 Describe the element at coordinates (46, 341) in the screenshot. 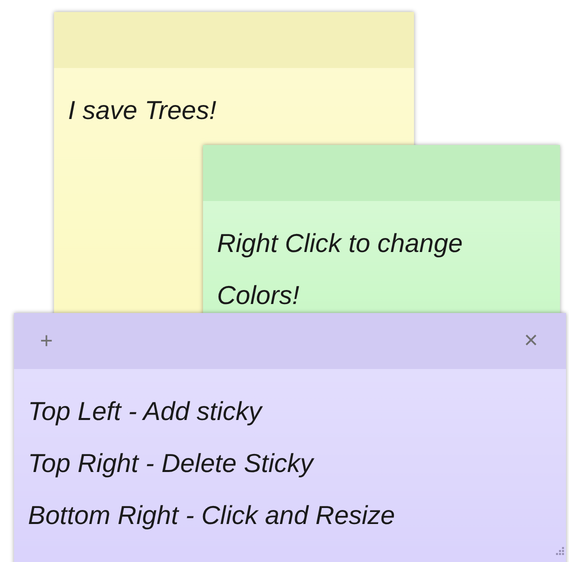

I see `add-note-button: +` at that location.